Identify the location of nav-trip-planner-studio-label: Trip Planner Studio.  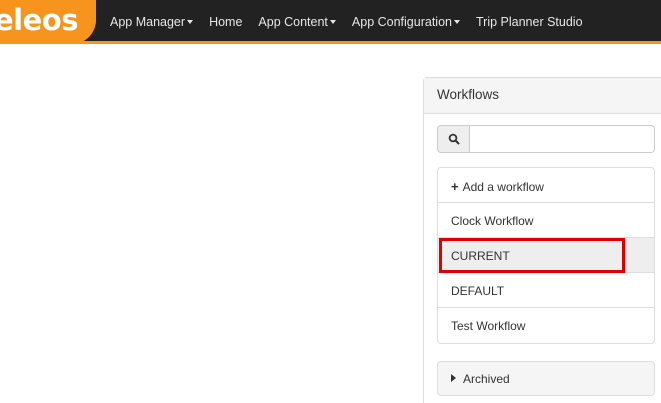
(529, 22).